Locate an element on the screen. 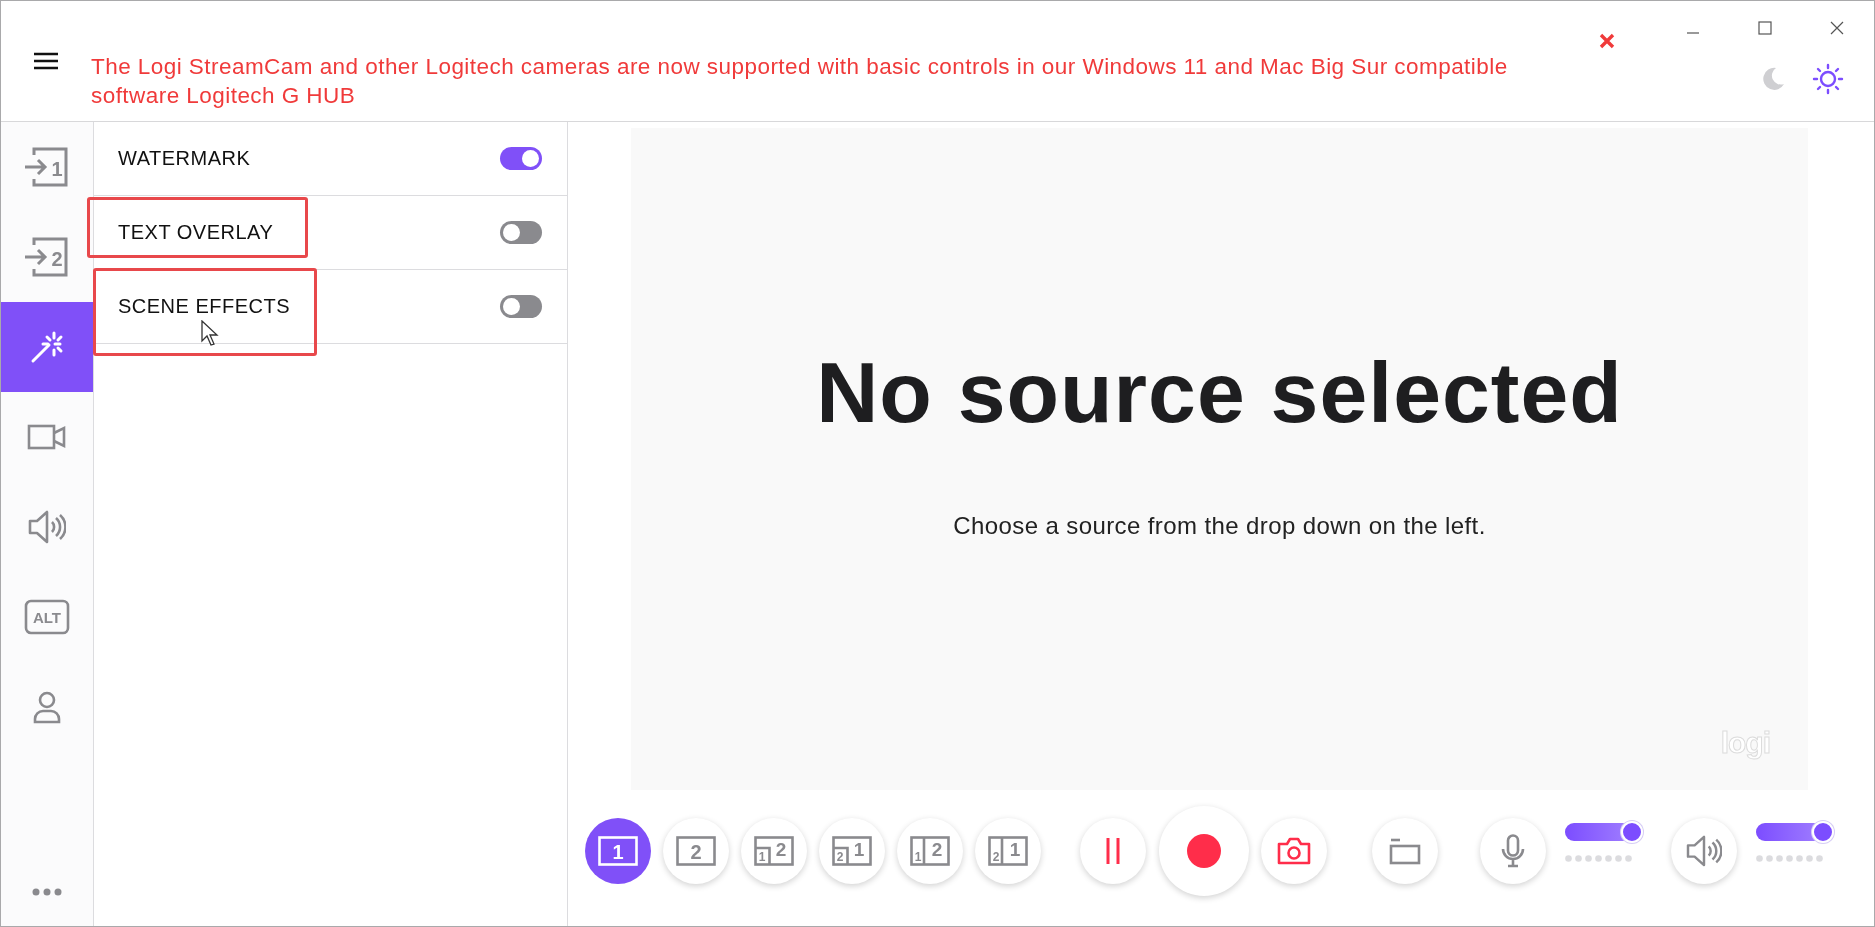 Image resolution: width=1875 pixels, height=927 pixels. pause-button is located at coordinates (1113, 851).